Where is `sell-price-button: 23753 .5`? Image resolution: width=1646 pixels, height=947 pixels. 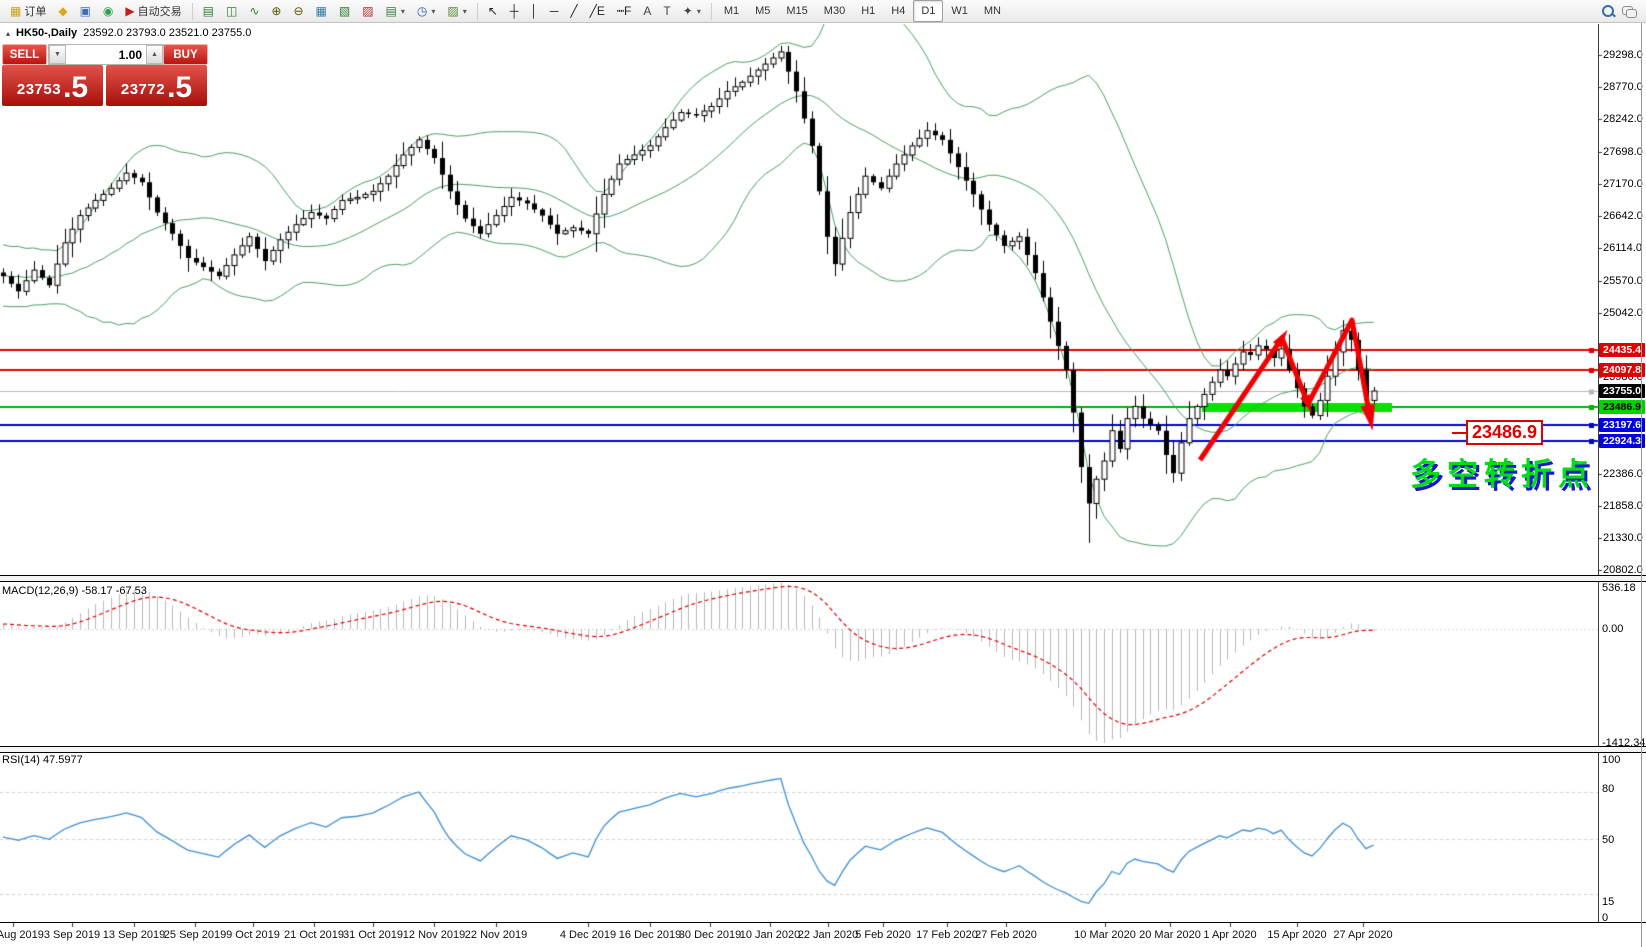
sell-price-button: 23753 .5 is located at coordinates (52, 85).